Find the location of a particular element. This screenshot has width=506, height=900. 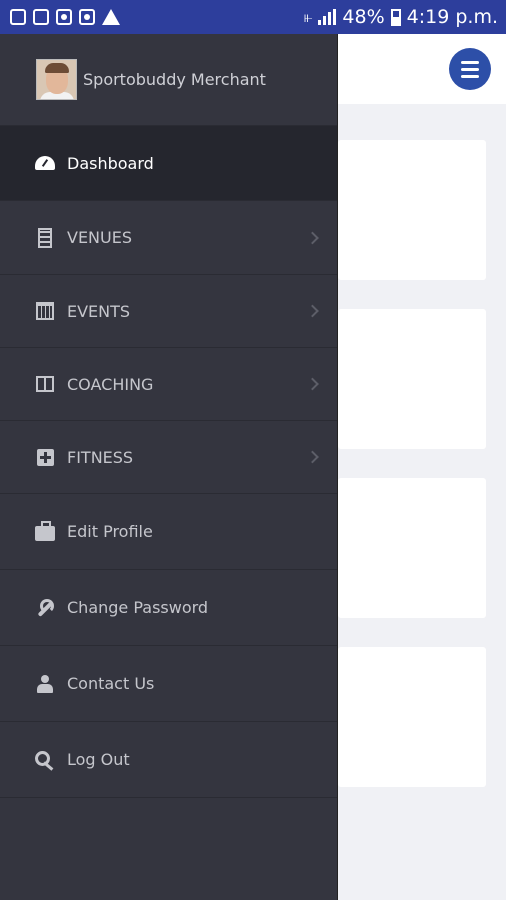

key-icon is located at coordinates (45, 760).